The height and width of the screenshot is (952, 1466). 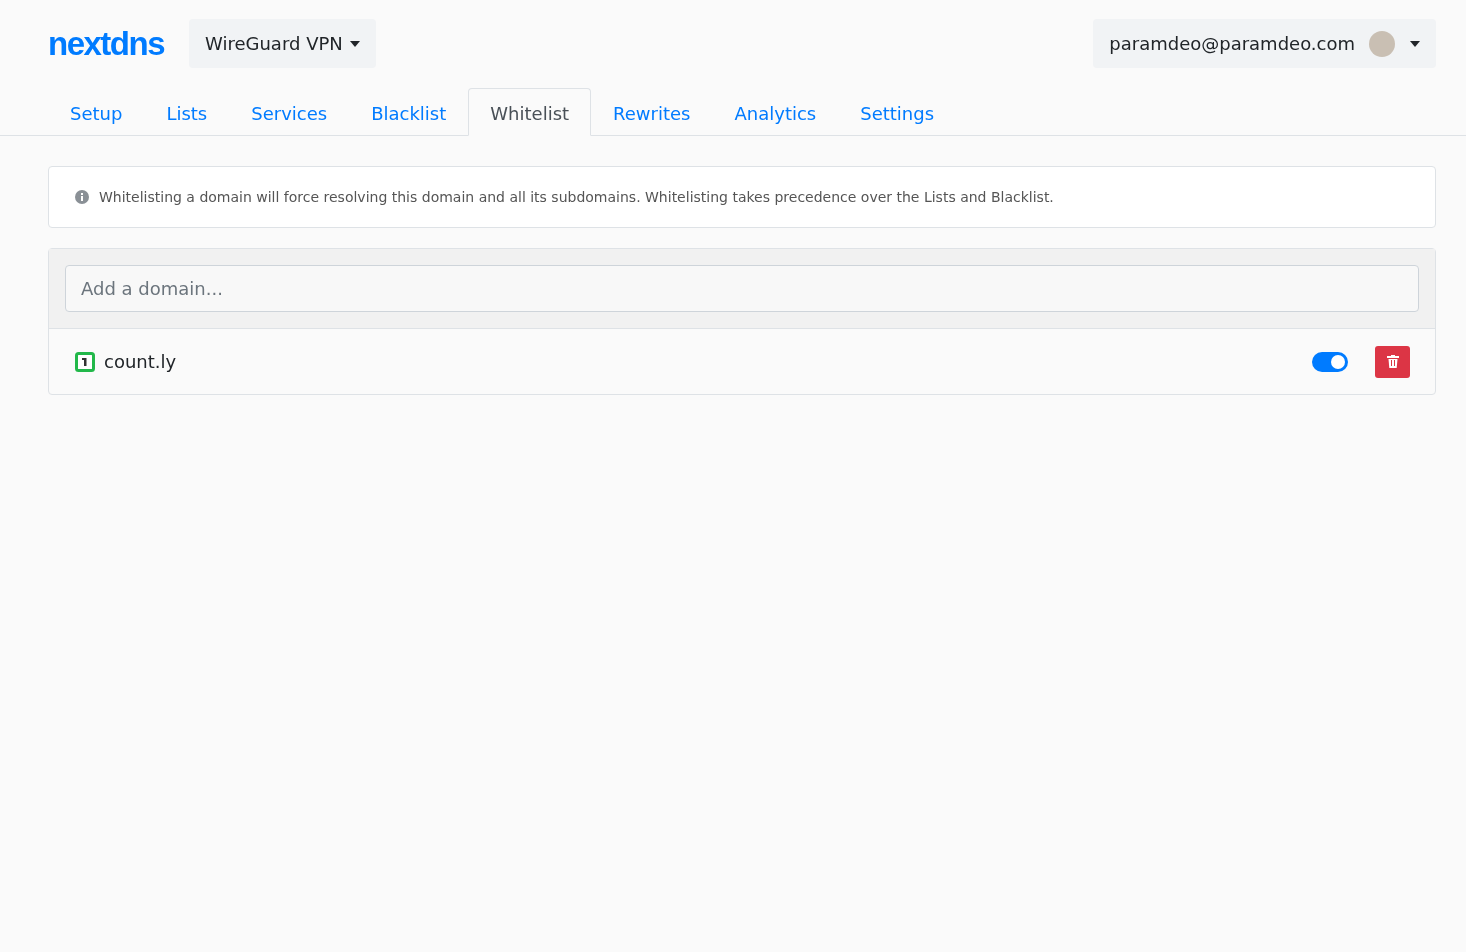 I want to click on nav-tab: Analytics, so click(x=775, y=112).